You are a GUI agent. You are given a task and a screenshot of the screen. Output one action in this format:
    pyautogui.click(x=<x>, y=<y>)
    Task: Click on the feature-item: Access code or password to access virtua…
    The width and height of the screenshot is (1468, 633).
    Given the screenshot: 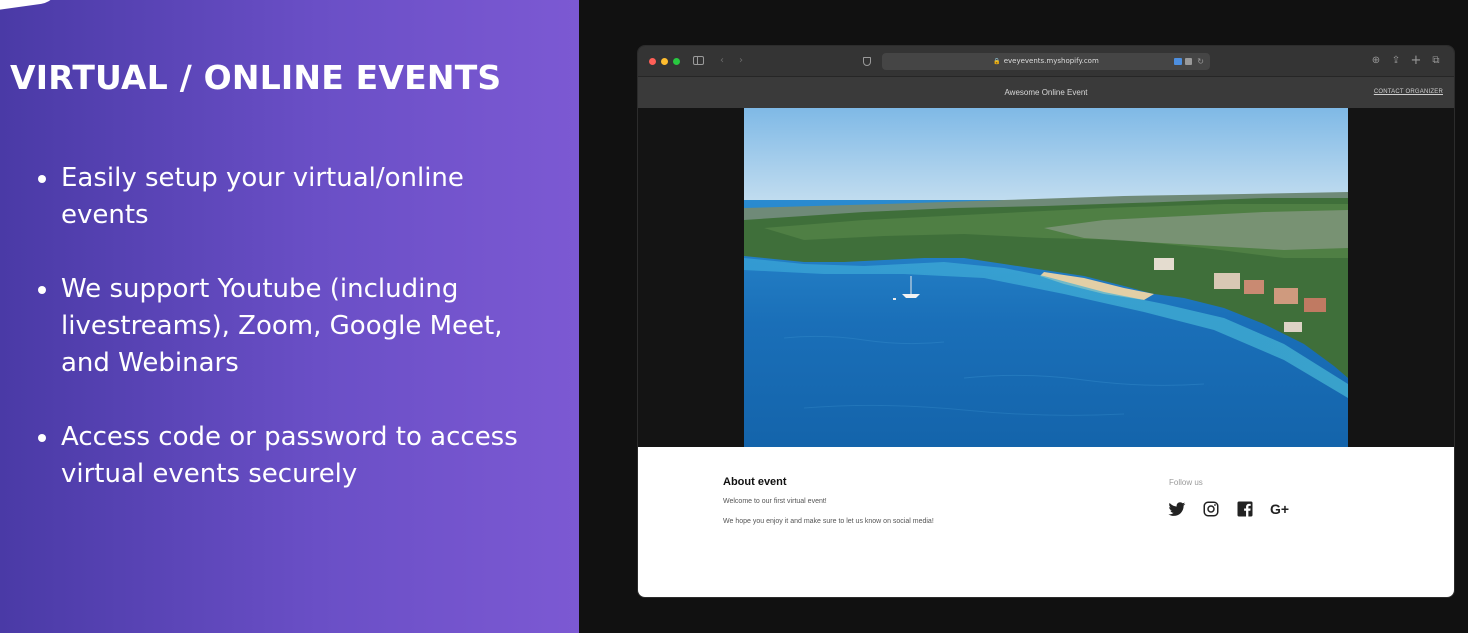 What is the action you would take?
    pyautogui.click(x=298, y=456)
    